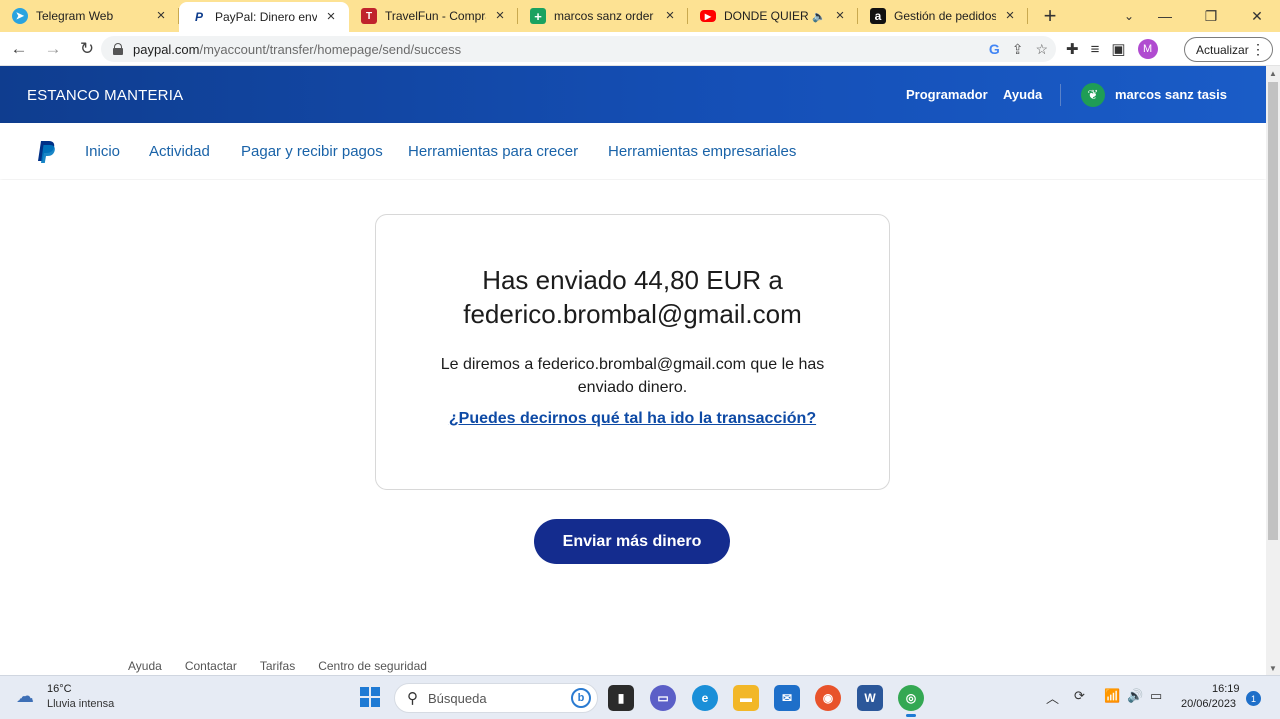  I want to click on teams-chat-icon: ▭, so click(663, 698).